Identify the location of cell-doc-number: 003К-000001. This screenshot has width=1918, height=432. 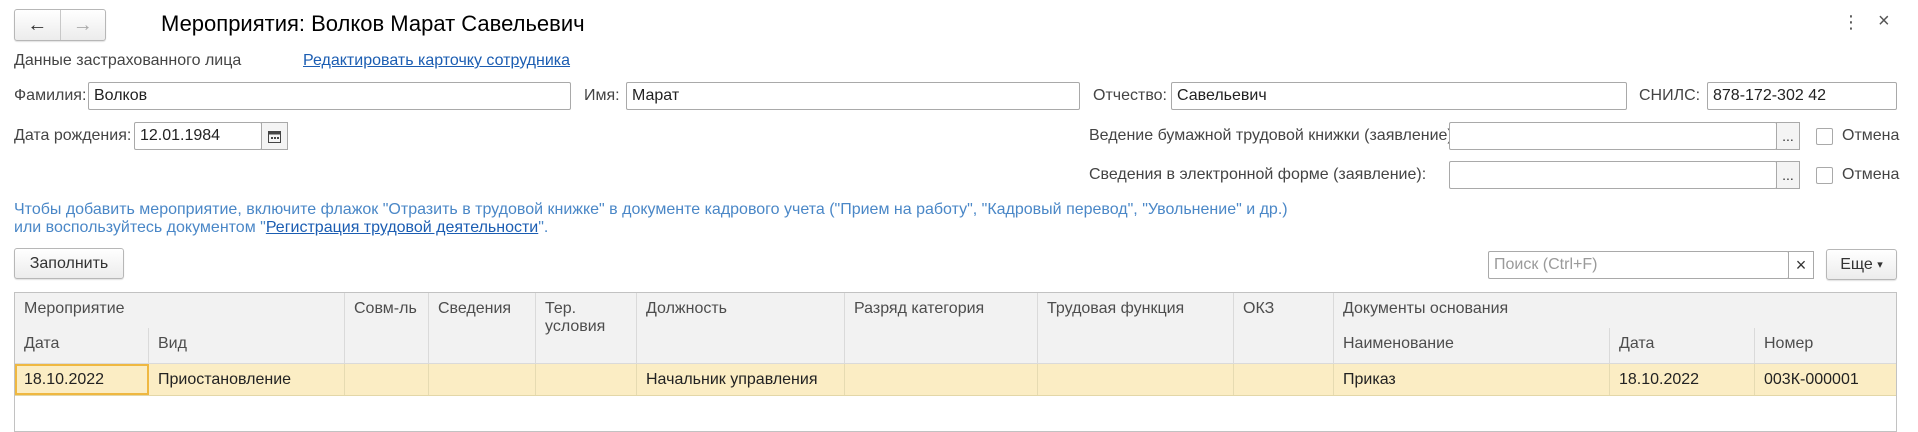
(1825, 379).